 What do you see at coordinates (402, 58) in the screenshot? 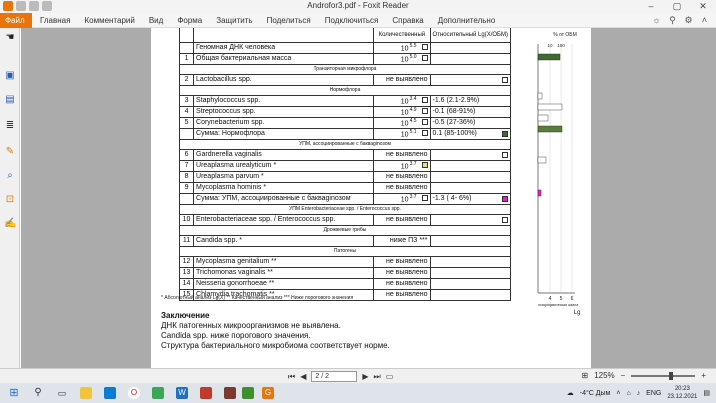
I see `quantity-cell: 105.0` at bounding box center [402, 58].